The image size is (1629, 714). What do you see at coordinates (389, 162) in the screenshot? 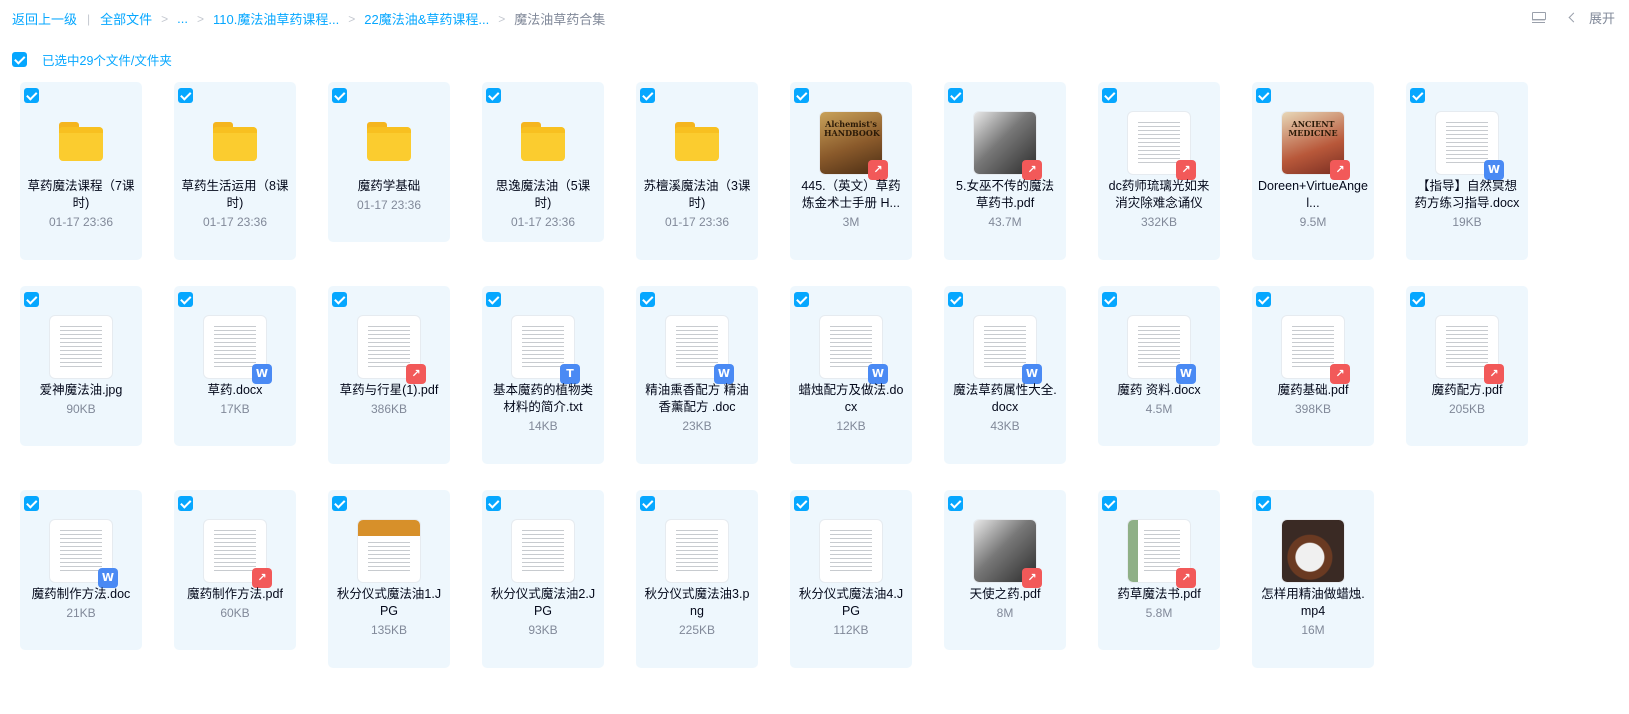
I see `folder-item: 魔药学基础 01-17 23:36` at bounding box center [389, 162].